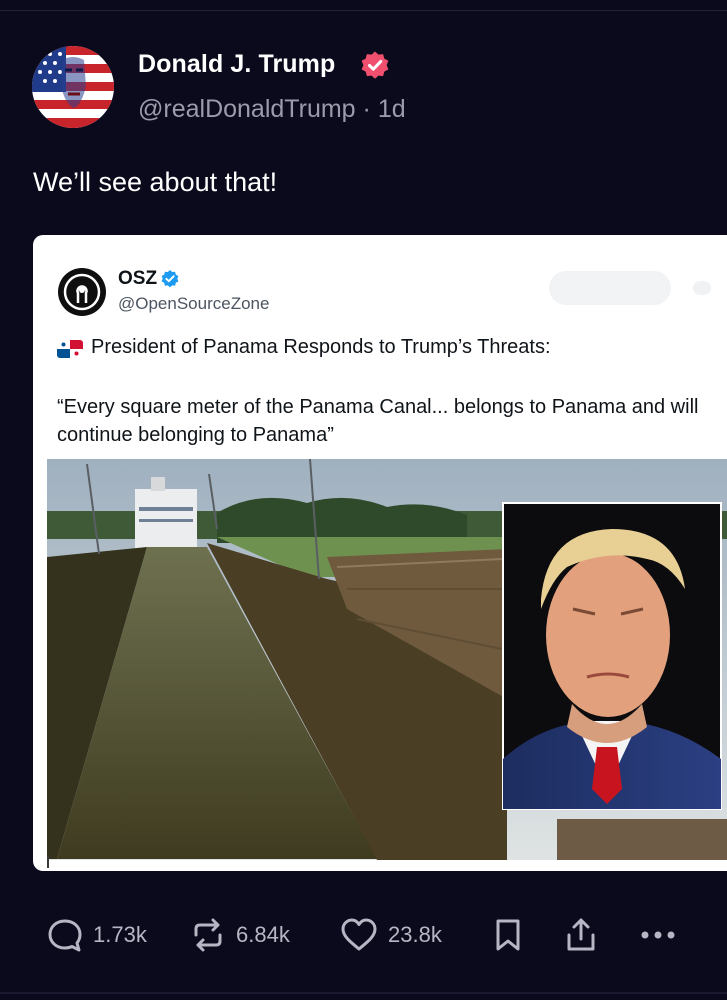 The width and height of the screenshot is (727, 1000). What do you see at coordinates (48, 862) in the screenshot?
I see `text-cursor` at bounding box center [48, 862].